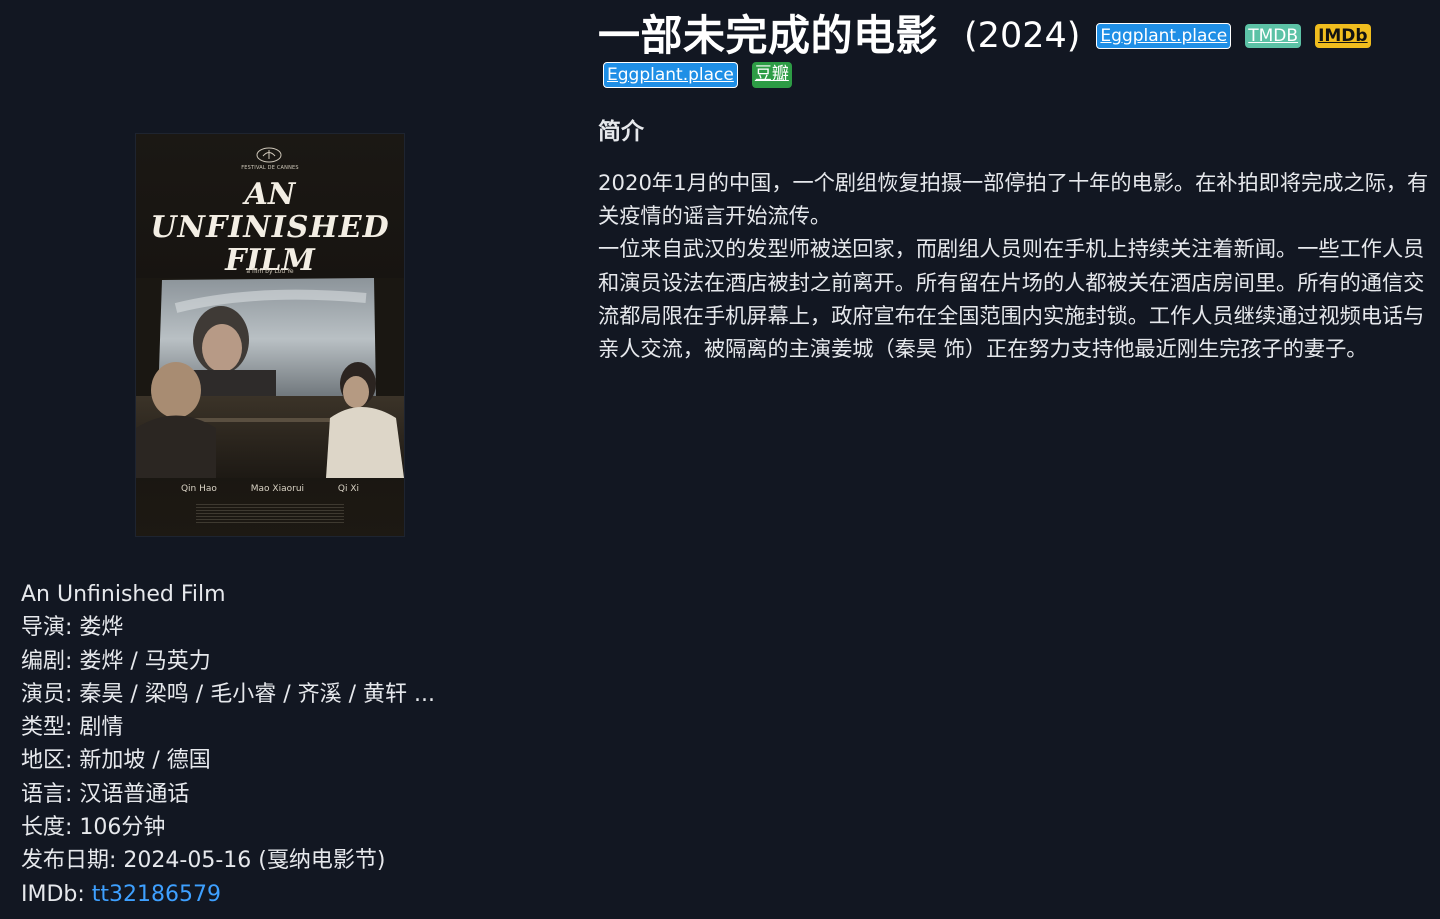  I want to click on writer-label: 编剧:, so click(50, 661).